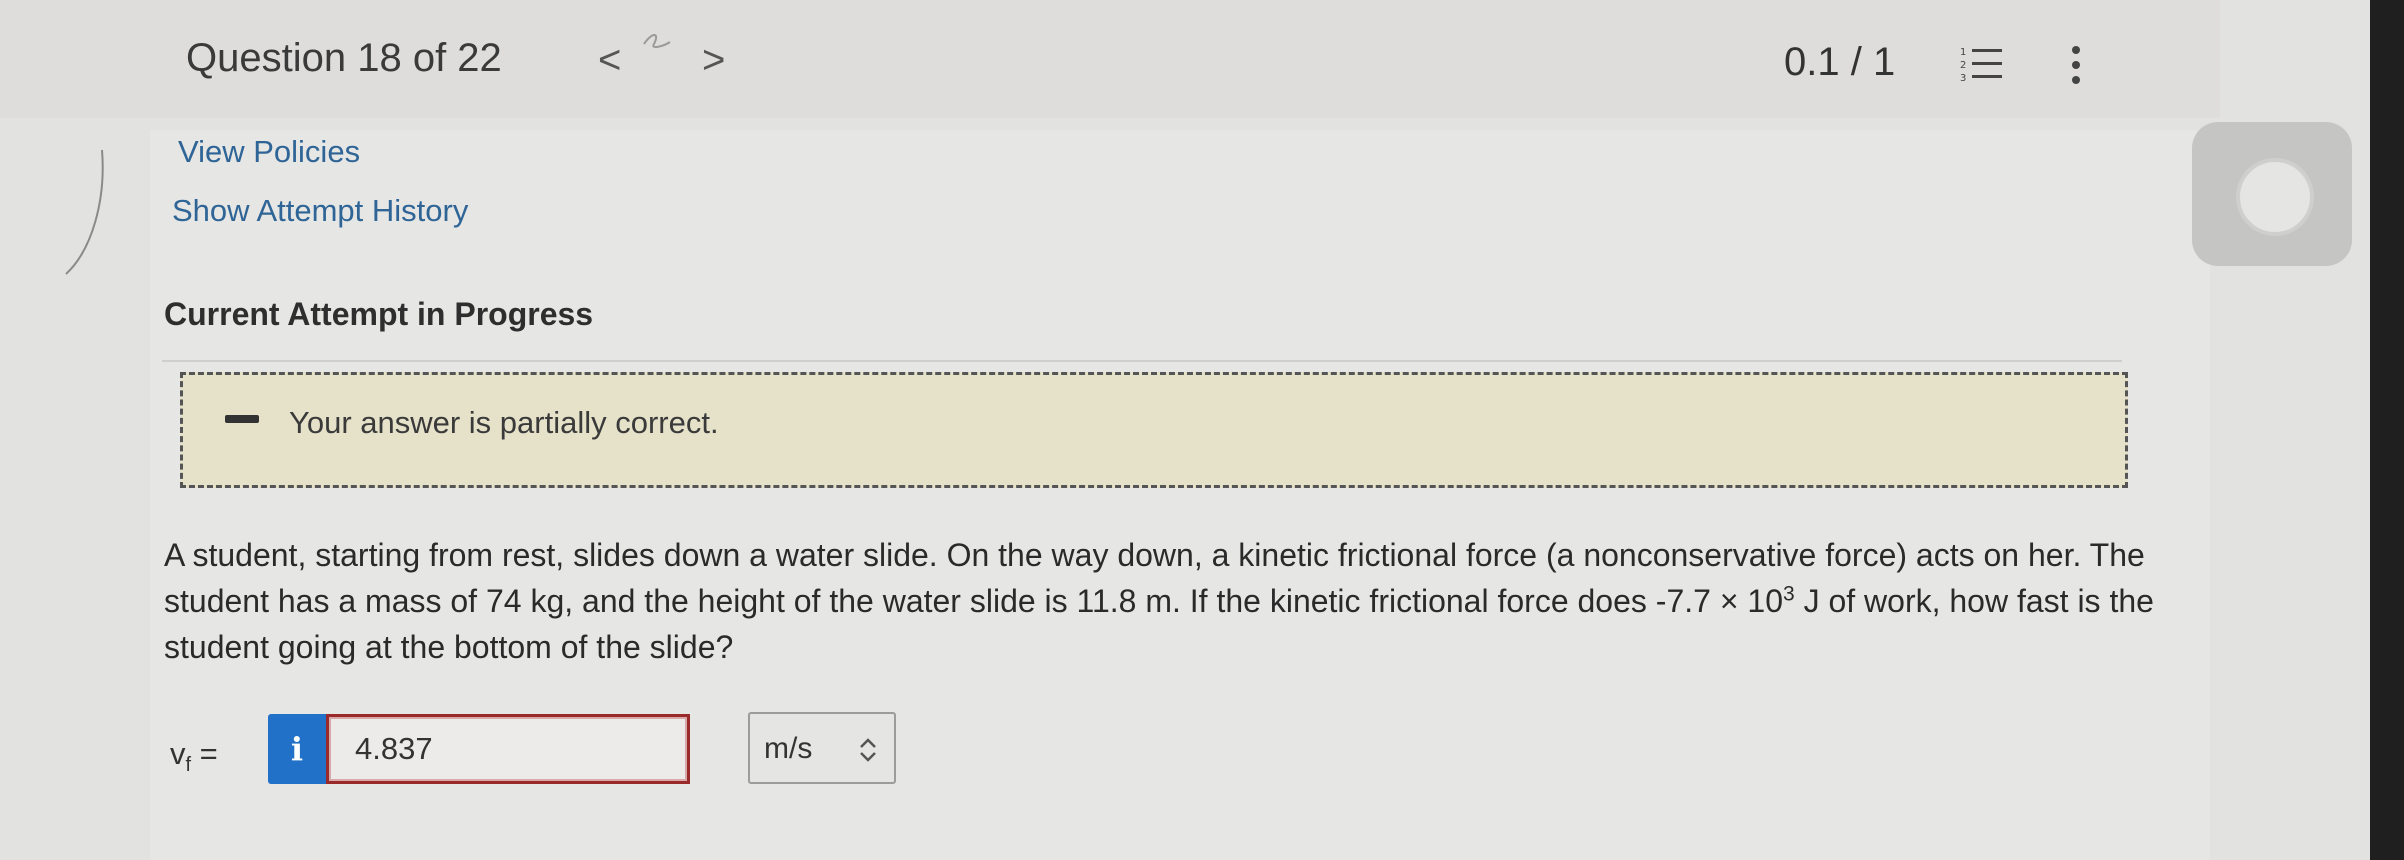 Image resolution: width=2404 pixels, height=860 pixels. Describe the element at coordinates (1142, 361) in the screenshot. I see `divider` at that location.